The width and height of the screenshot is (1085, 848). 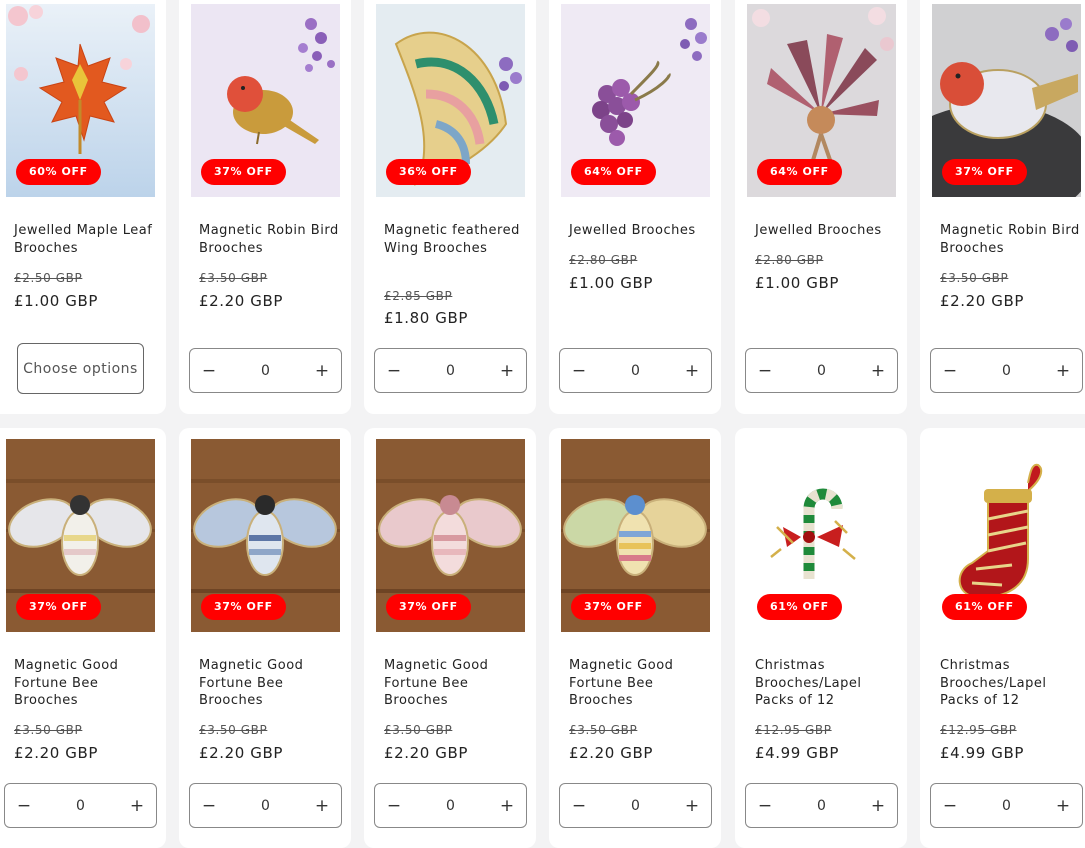 What do you see at coordinates (58, 172) in the screenshot?
I see `discount-badge: 60% OFF` at bounding box center [58, 172].